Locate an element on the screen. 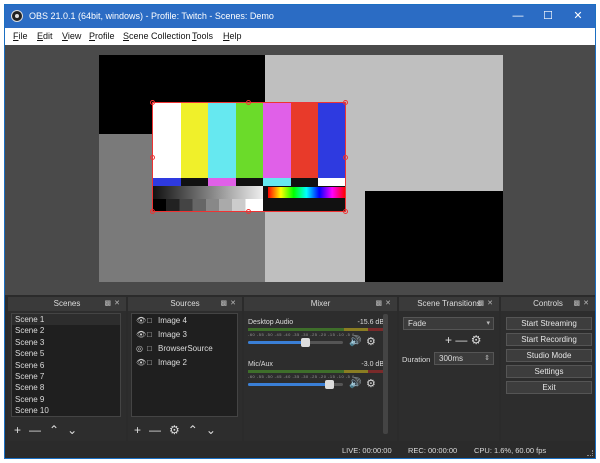 Image resolution: width=600 pixels, height=463 pixels. channel-db: -3.0 dB is located at coordinates (372, 364).